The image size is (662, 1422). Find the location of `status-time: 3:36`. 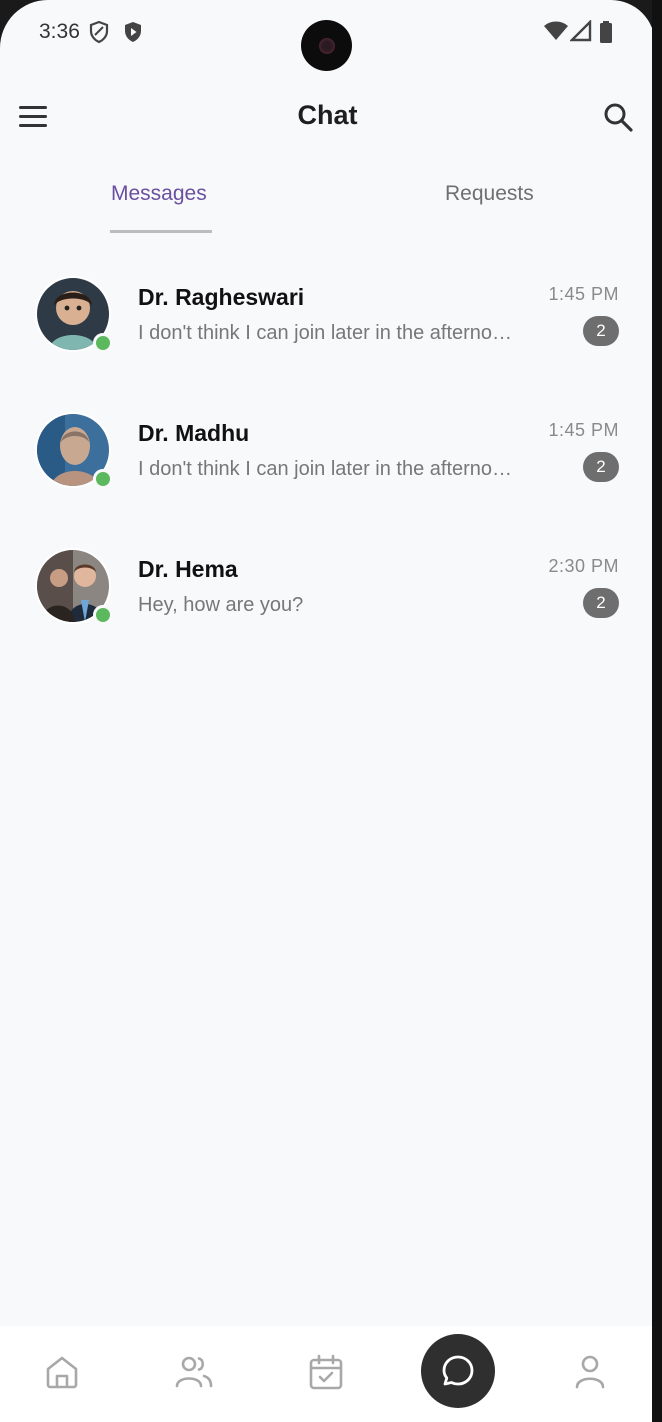

status-time: 3:36 is located at coordinates (59, 31).